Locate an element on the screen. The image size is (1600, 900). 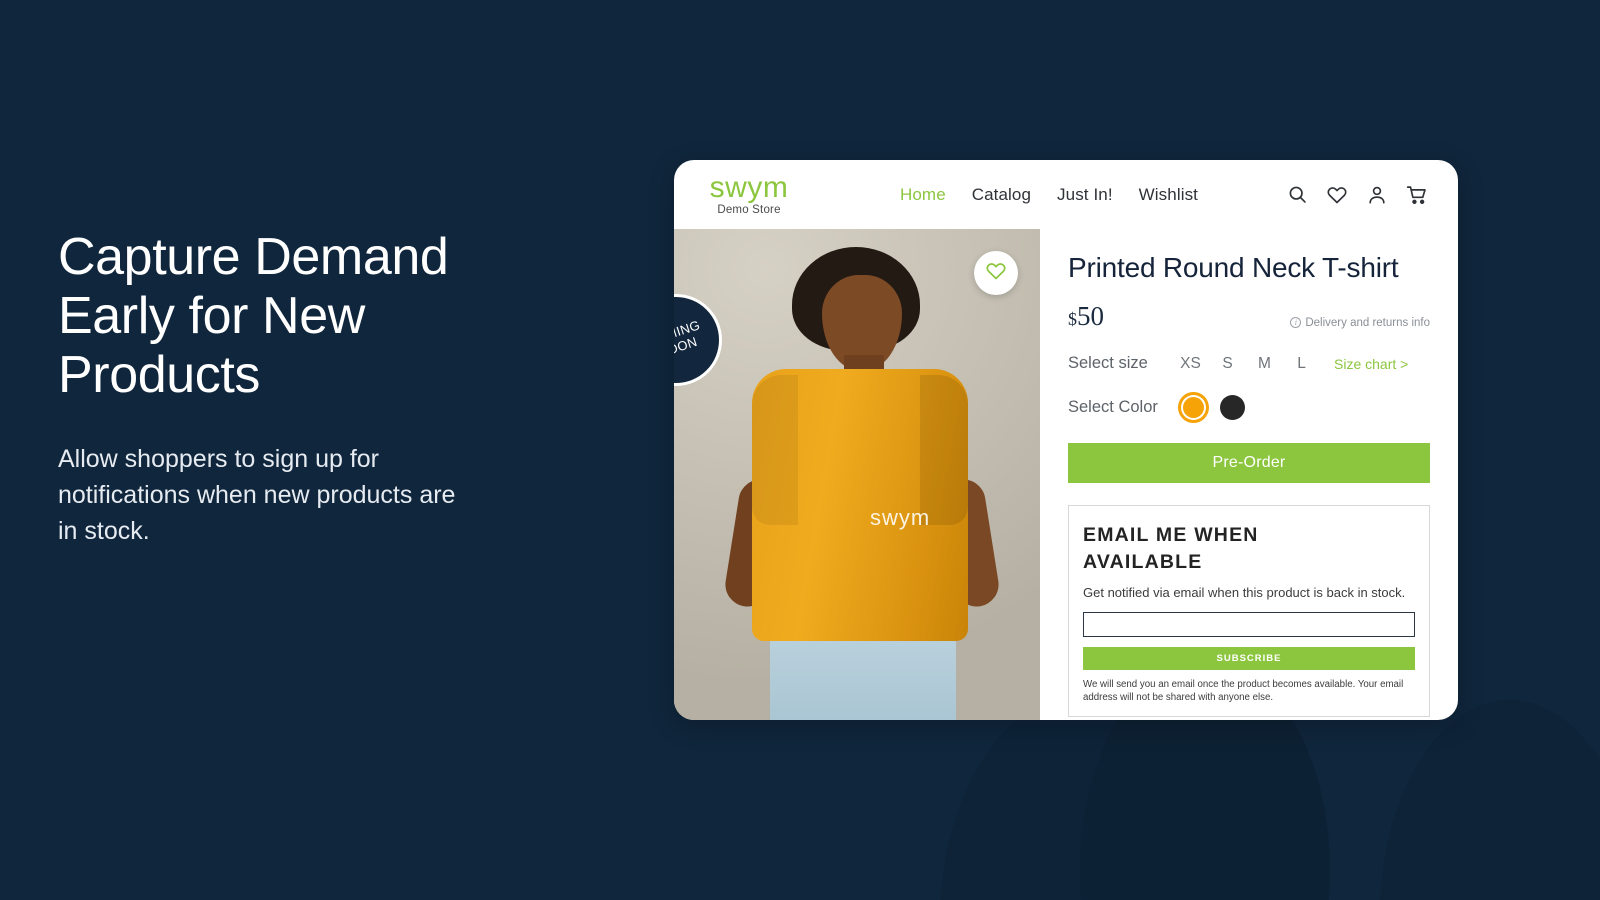
product-title: Printed Round Neck T-shirt is located at coordinates (1233, 267).